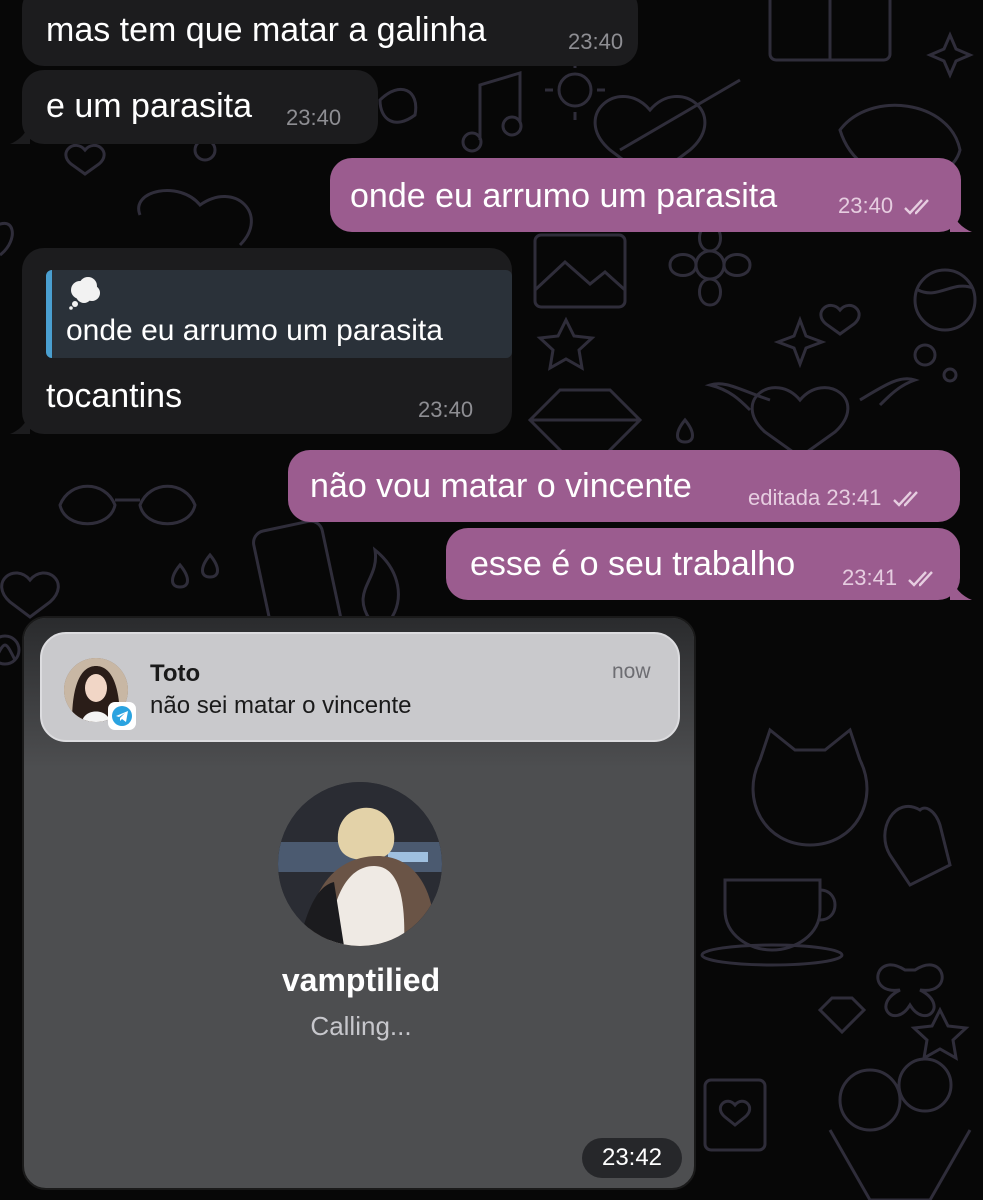  What do you see at coordinates (149, 106) in the screenshot?
I see `message-text: e um parasita` at bounding box center [149, 106].